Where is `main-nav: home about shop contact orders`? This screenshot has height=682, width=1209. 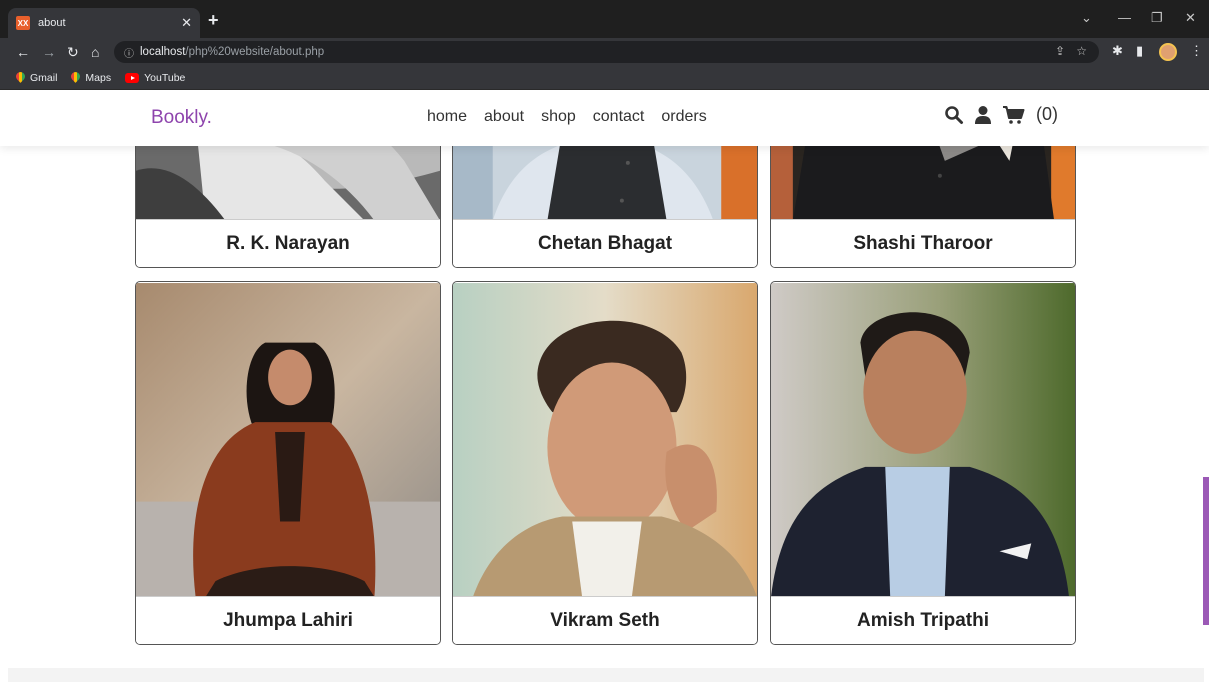 main-nav: home about shop contact orders is located at coordinates (567, 117).